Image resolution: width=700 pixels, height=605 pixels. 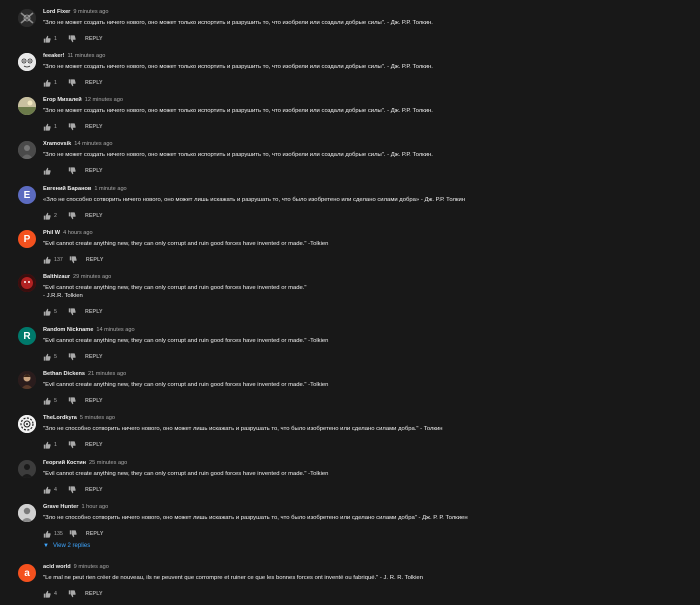 I want to click on comment-author: Grave Hunter, so click(x=60, y=507).